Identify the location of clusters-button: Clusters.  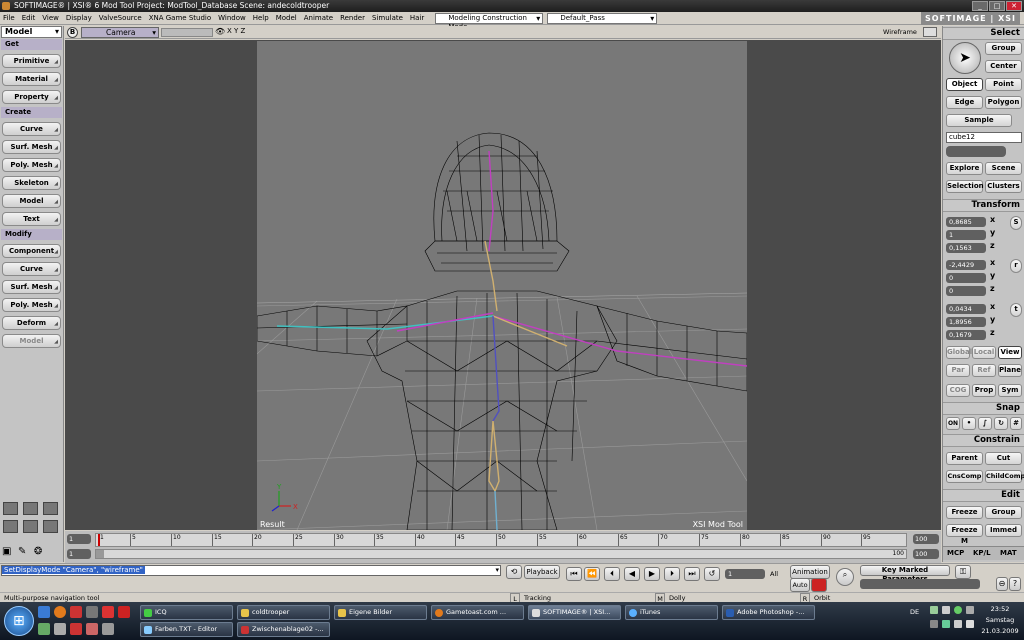
(1003, 186).